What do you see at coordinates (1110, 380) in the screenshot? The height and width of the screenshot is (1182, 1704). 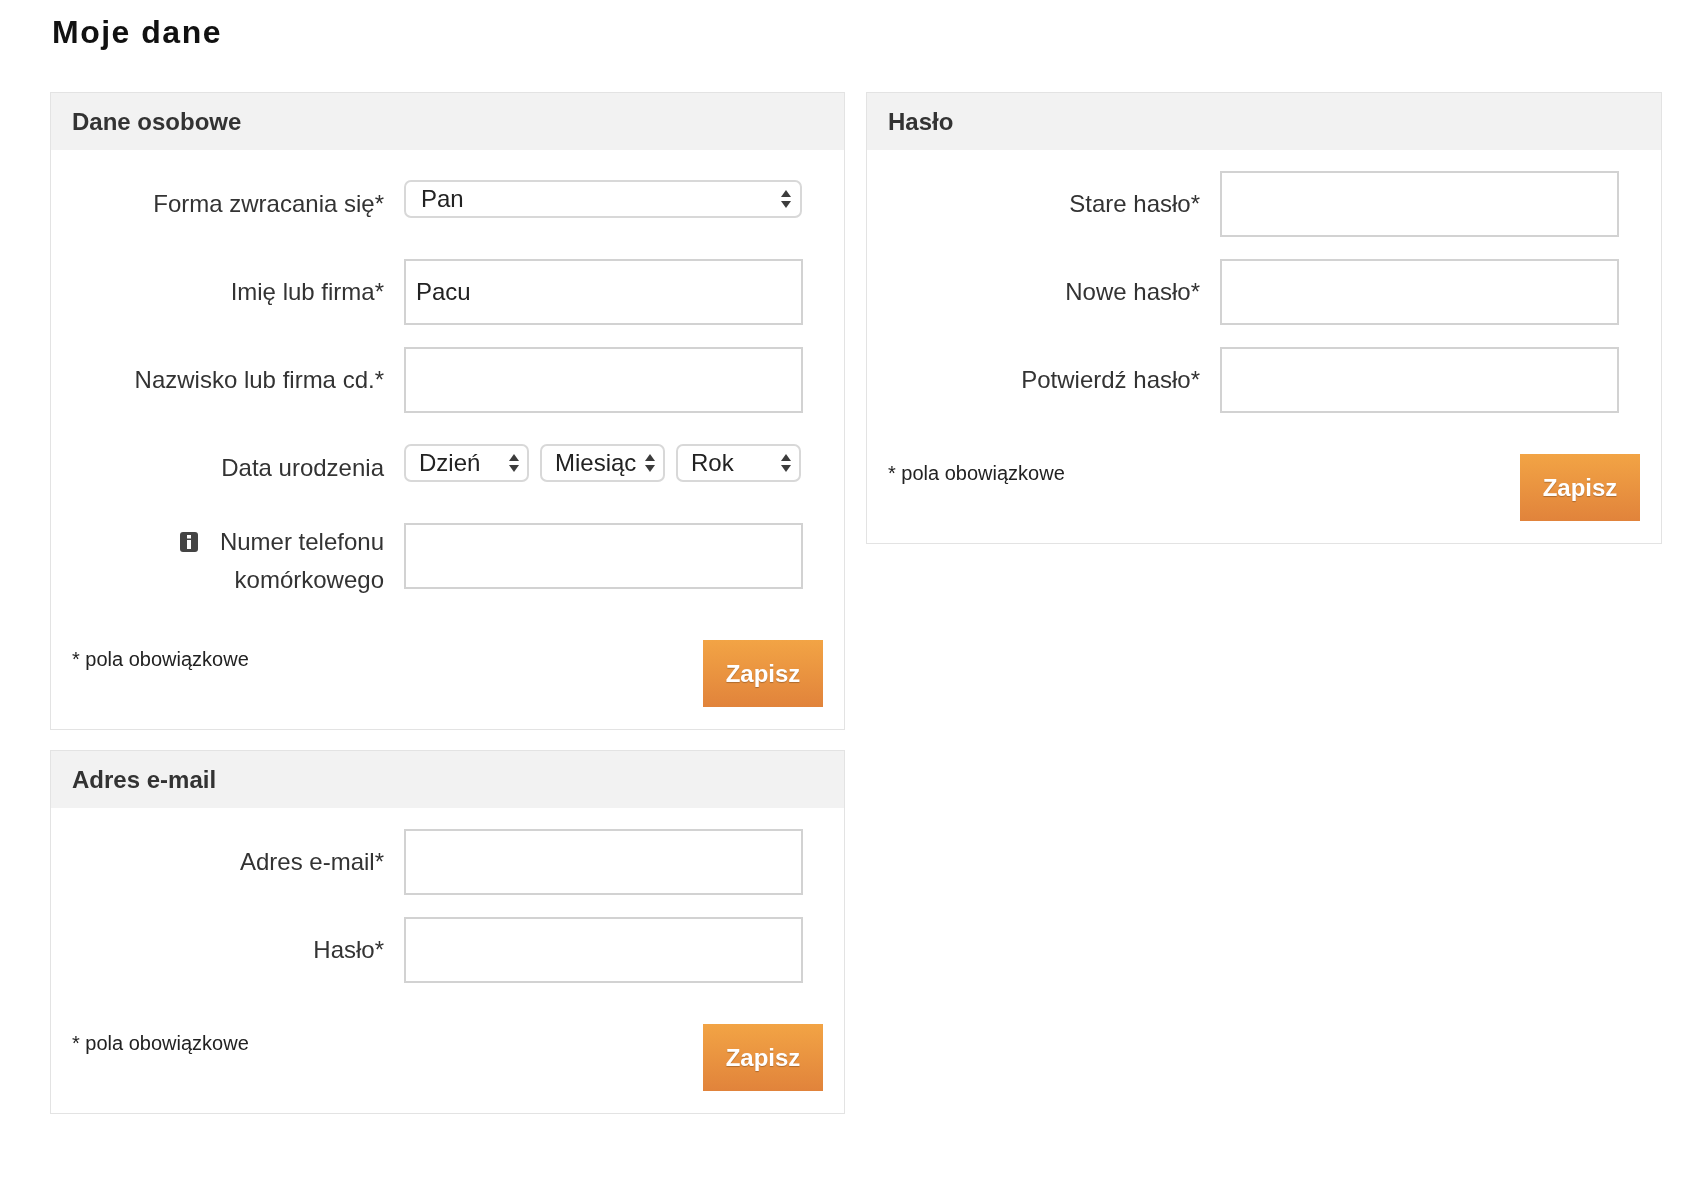 I see `field-label: Potwierdź hasło*` at bounding box center [1110, 380].